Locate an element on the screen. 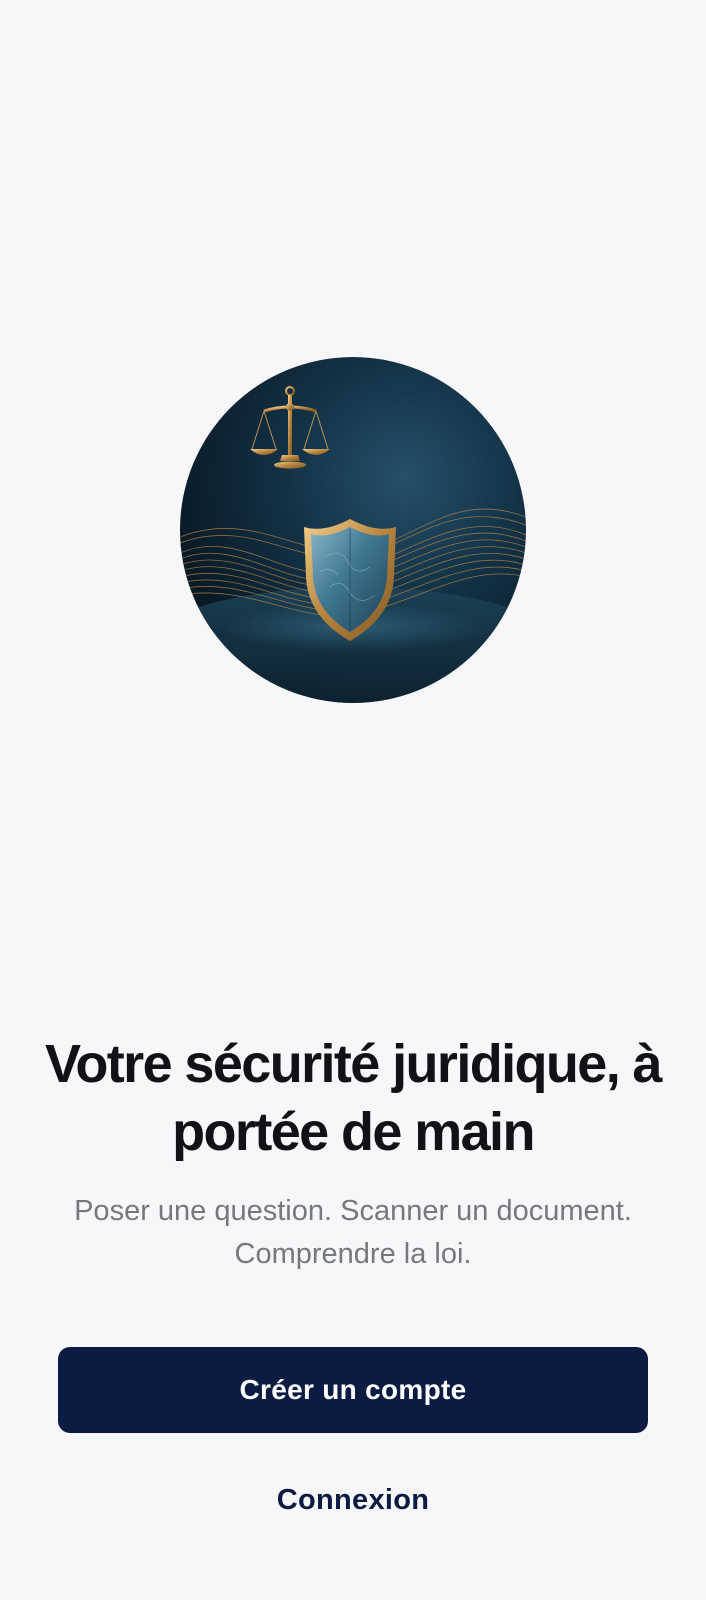  hero-illustration is located at coordinates (353, 530).